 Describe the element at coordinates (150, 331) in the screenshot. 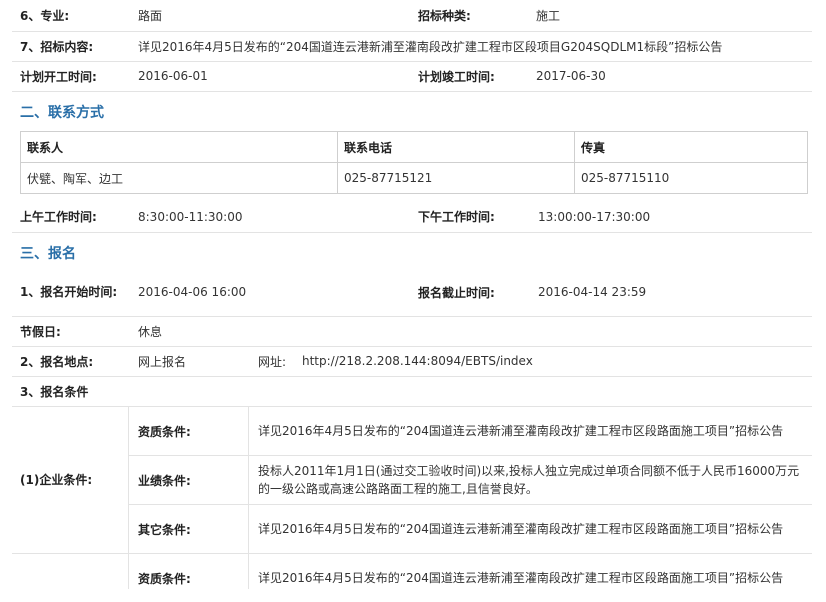

I see `holiday-value: 休息` at that location.